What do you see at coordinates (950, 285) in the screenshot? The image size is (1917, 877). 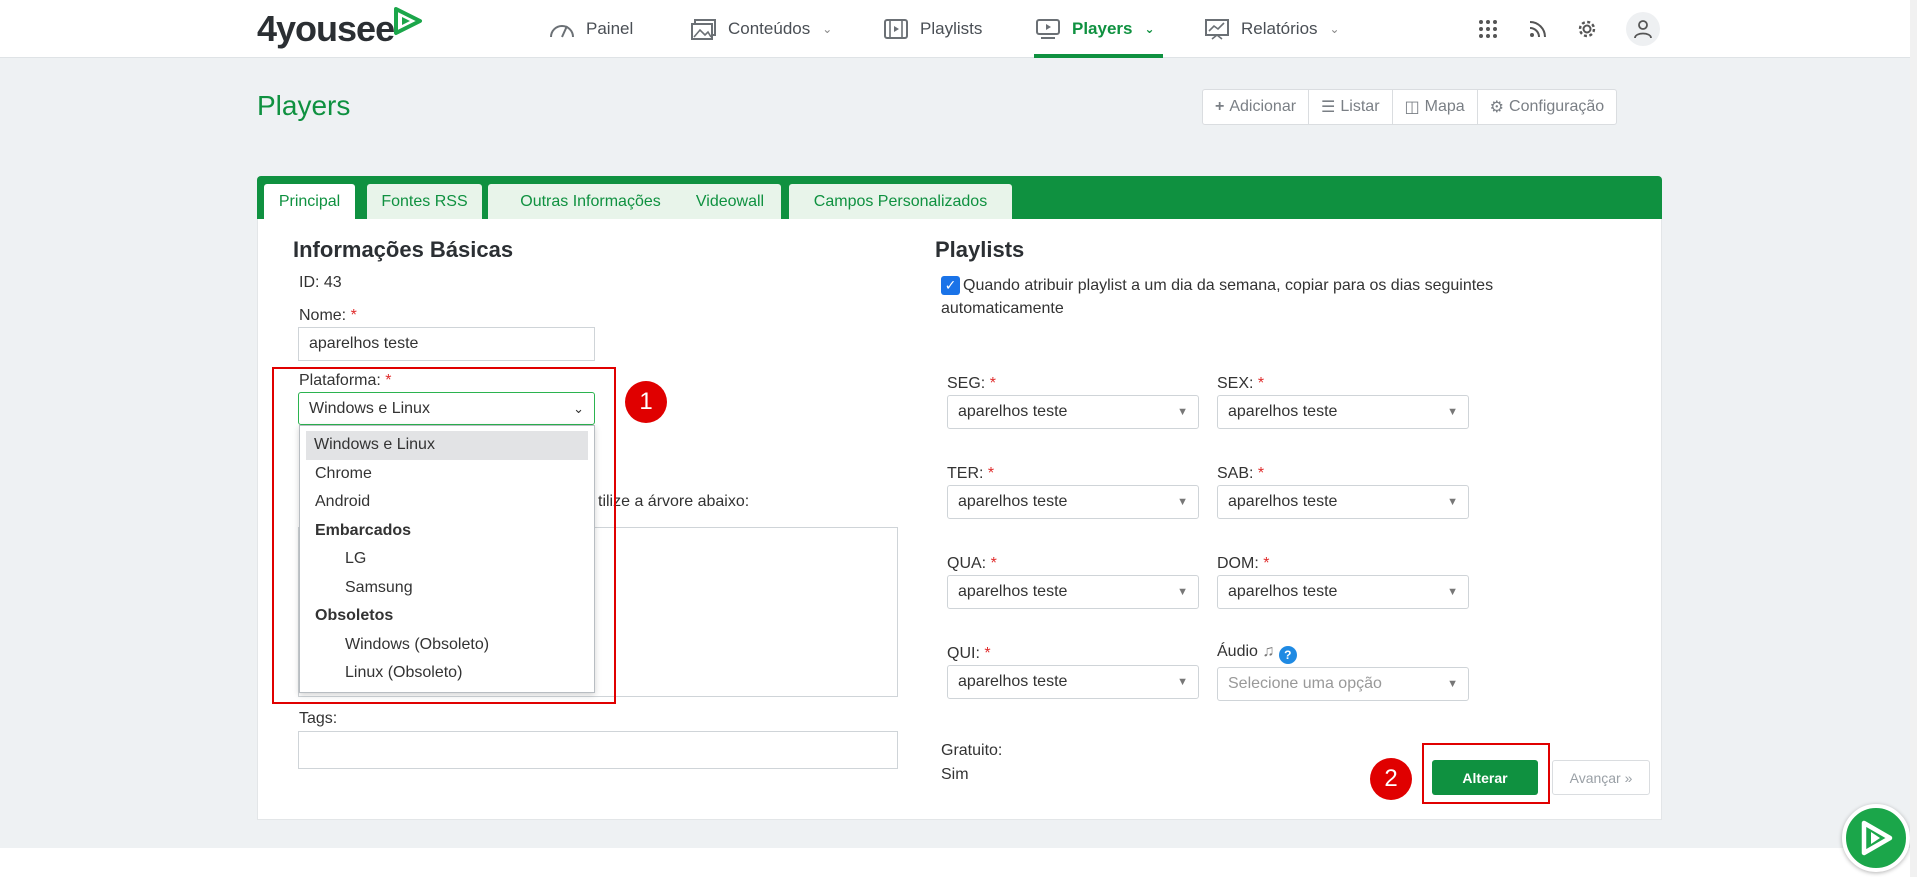 I see `copy-days-checkbox: ✓` at bounding box center [950, 285].